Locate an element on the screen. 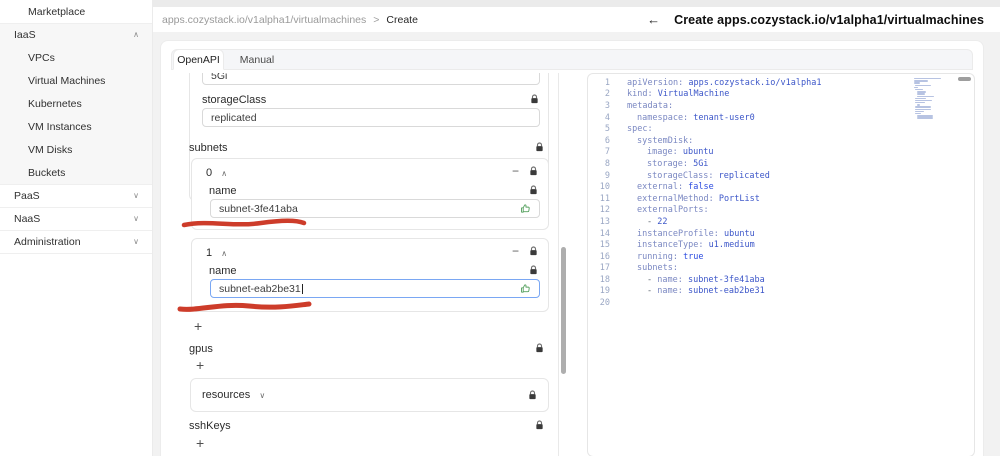 This screenshot has width=1000, height=456. subnet-0-index-label: 0 is located at coordinates (209, 173).